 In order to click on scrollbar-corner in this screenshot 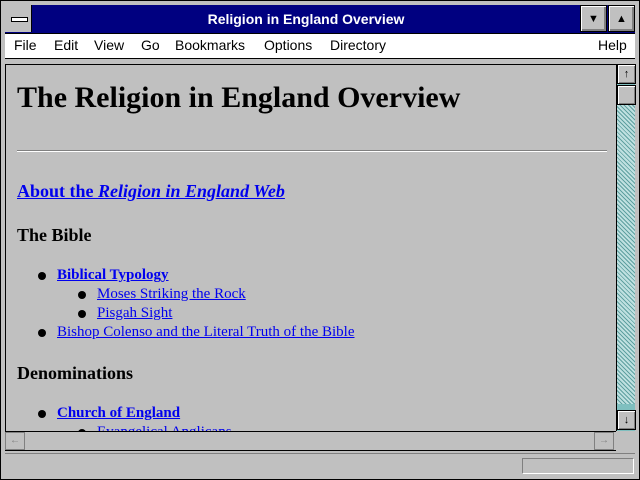, I will do `click(625, 441)`.